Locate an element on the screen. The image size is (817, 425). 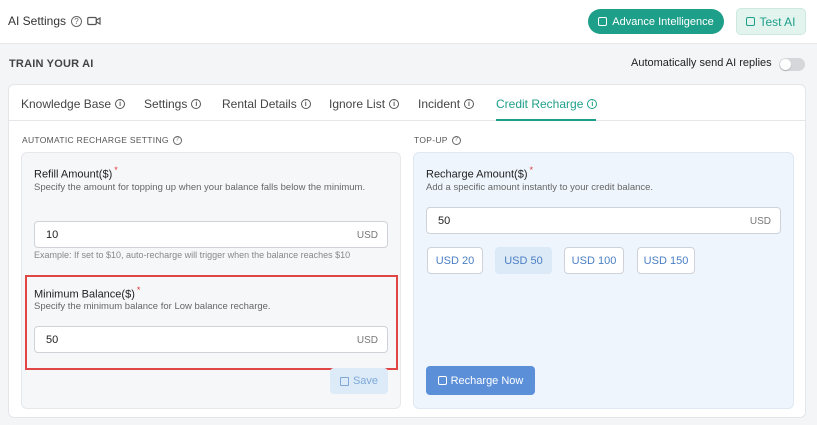
minimum-balance-label: Minimum Balance($) * is located at coordinates (87, 293).